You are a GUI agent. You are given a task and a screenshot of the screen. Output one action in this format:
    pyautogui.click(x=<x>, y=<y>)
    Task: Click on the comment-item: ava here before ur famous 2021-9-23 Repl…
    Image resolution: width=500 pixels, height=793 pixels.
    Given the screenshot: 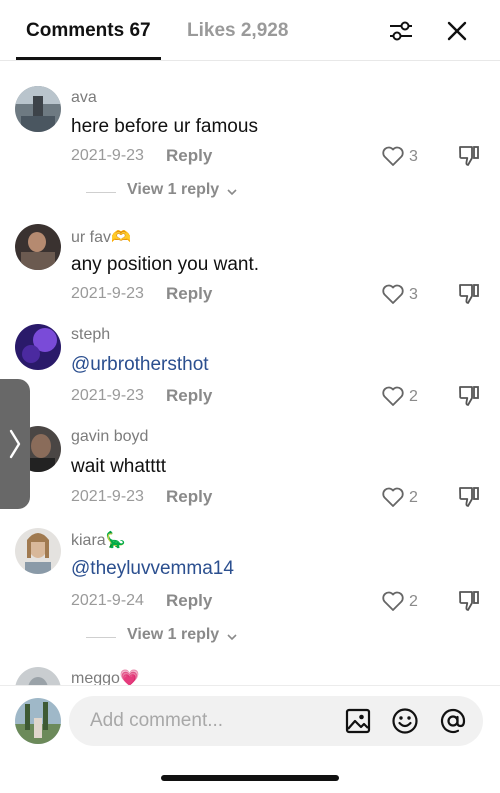 What is the action you would take?
    pyautogui.click(x=250, y=133)
    